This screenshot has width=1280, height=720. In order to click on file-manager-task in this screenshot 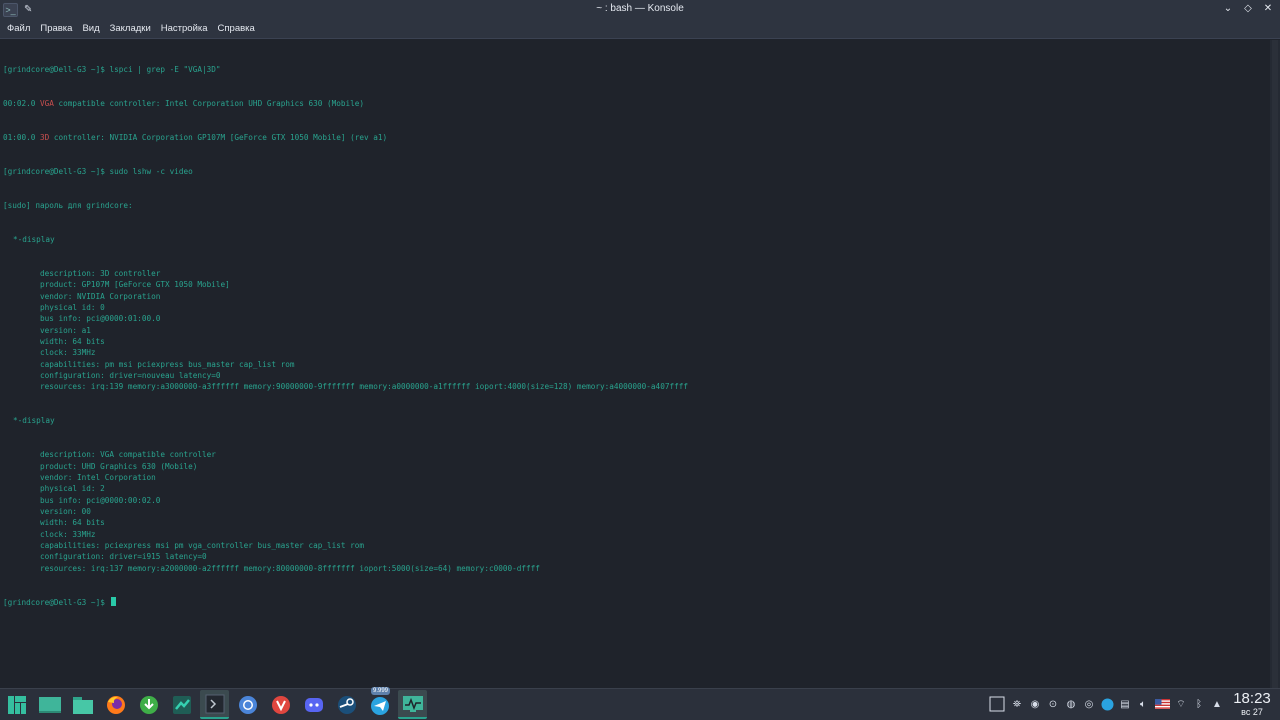, I will do `click(82, 704)`.